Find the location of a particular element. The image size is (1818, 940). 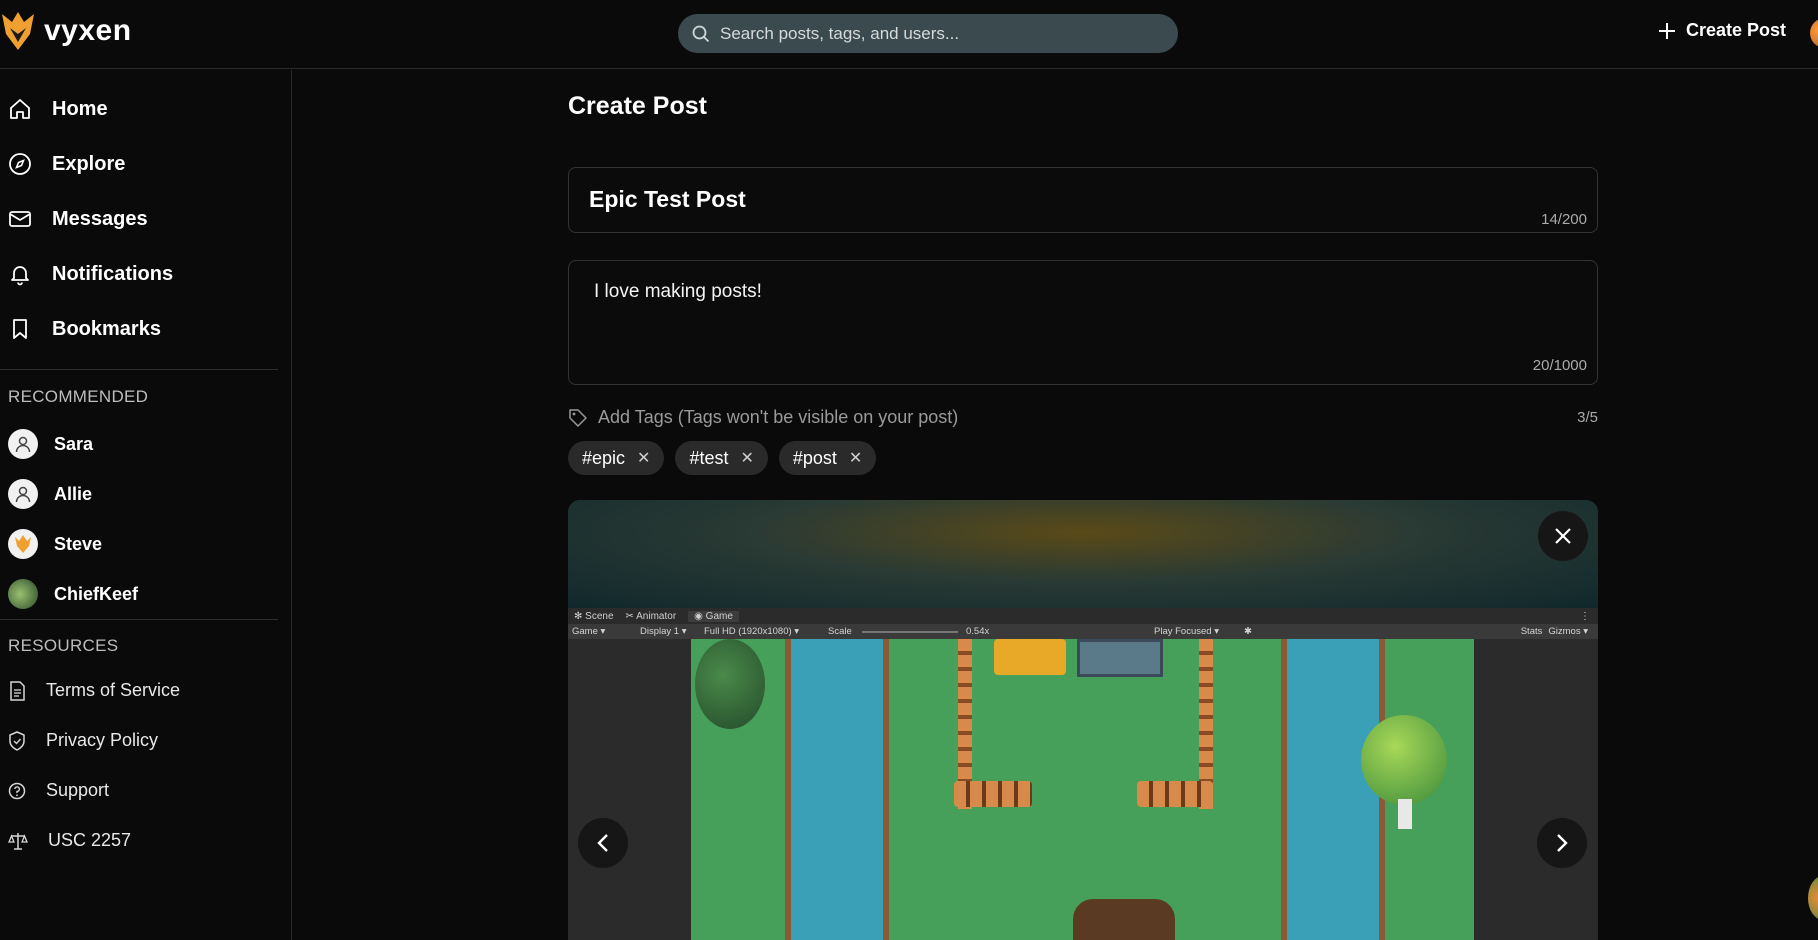

remove-media-button is located at coordinates (1563, 536).